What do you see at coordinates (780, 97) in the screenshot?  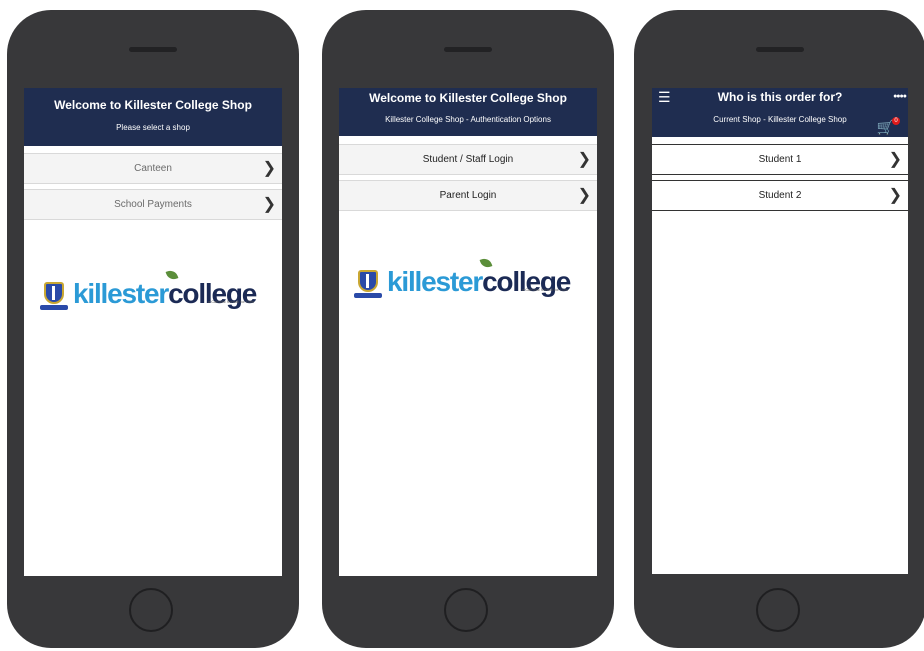 I see `page-title: Who is this order for?` at bounding box center [780, 97].